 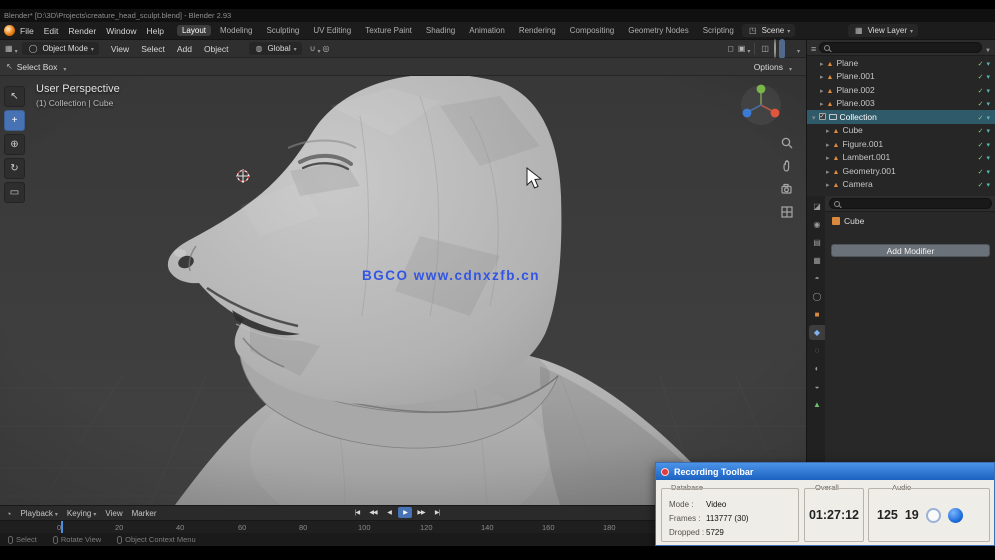 What do you see at coordinates (883, 30) in the screenshot?
I see `view-layer-selector: ▦ View Layer` at bounding box center [883, 30].